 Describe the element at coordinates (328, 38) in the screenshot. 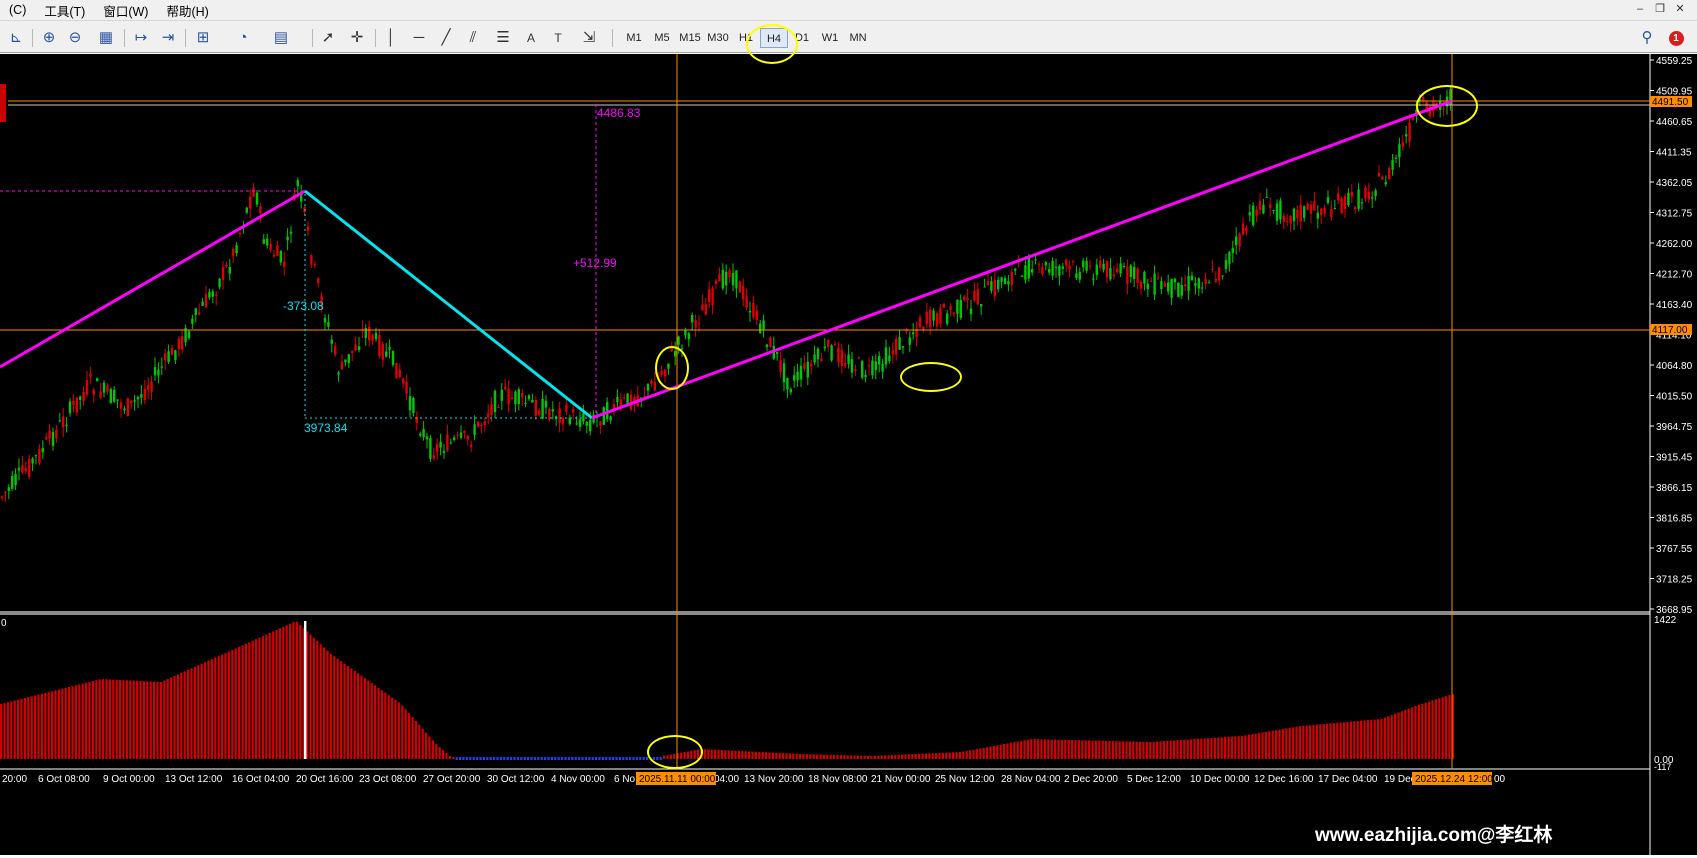

I see `cursor-icon: ➚` at that location.